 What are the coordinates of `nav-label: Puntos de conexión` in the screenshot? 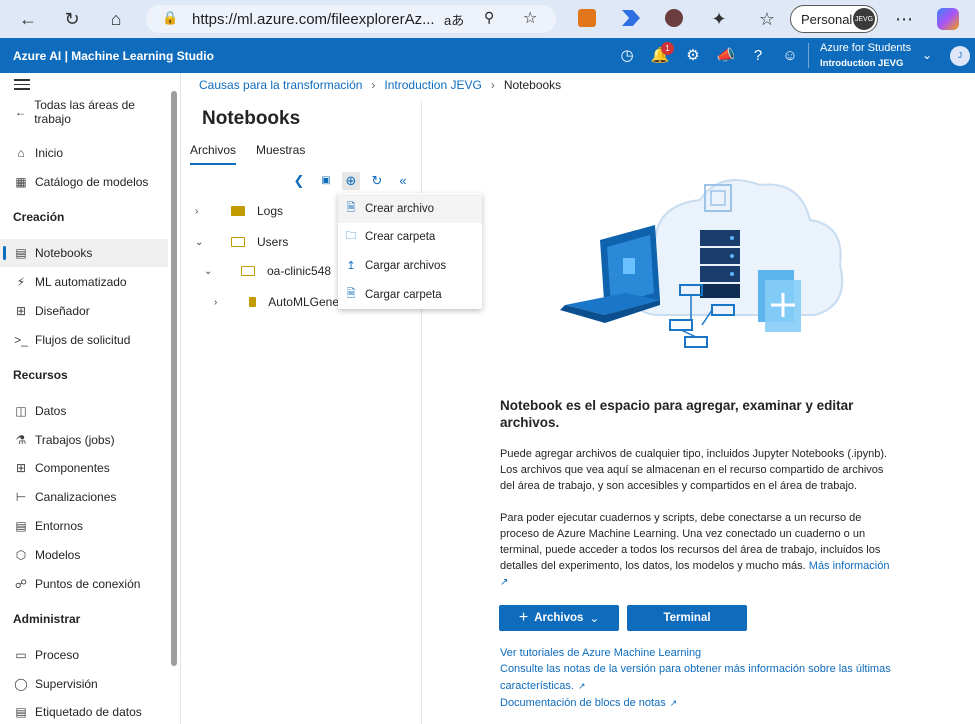 It's located at (88, 584).